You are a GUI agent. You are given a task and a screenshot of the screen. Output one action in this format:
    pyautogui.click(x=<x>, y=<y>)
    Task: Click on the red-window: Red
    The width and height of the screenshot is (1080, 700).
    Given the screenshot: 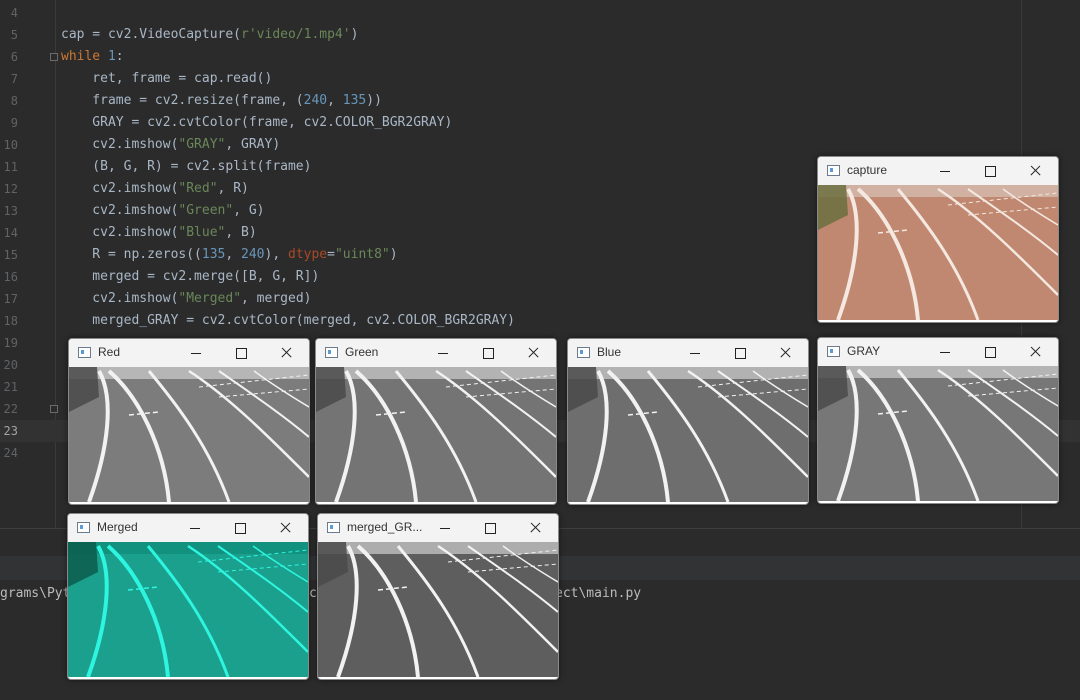 What is the action you would take?
    pyautogui.click(x=189, y=421)
    